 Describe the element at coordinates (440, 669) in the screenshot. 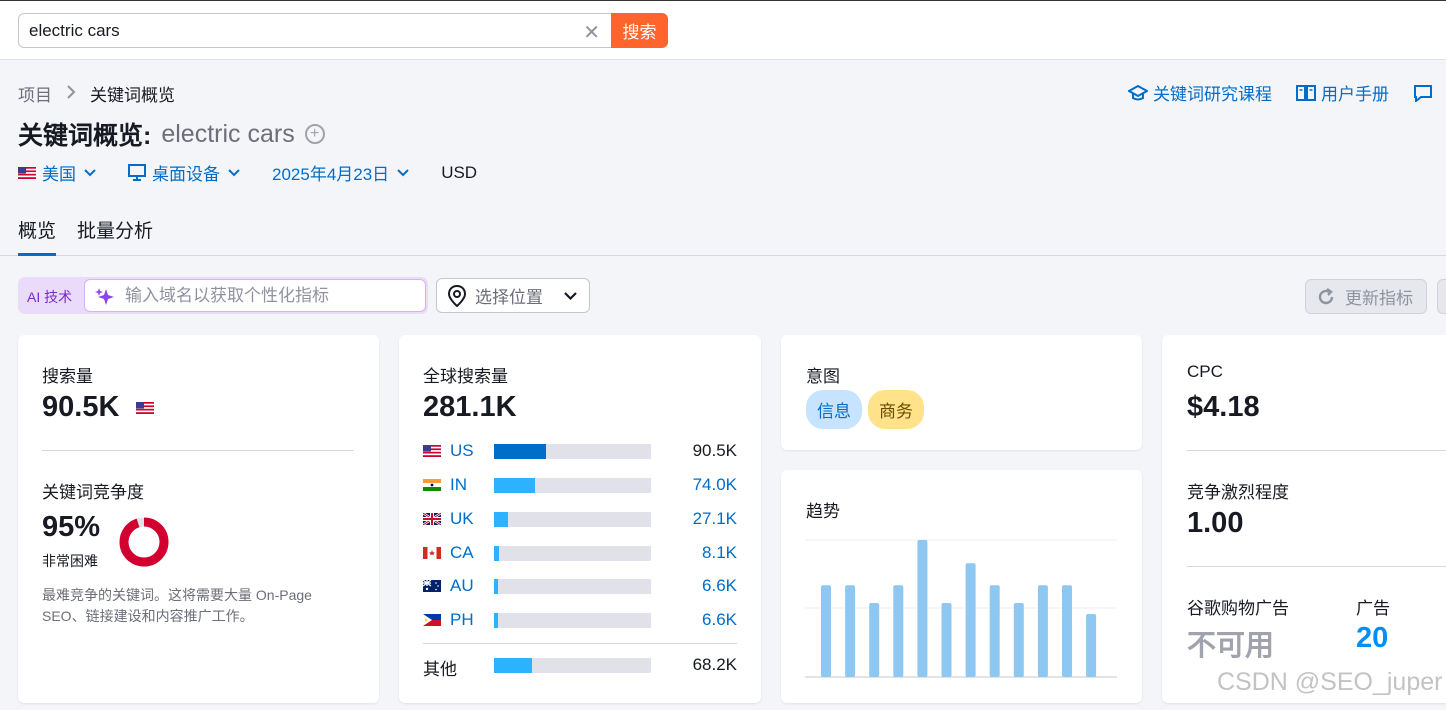

I see `other-label: 其他` at that location.